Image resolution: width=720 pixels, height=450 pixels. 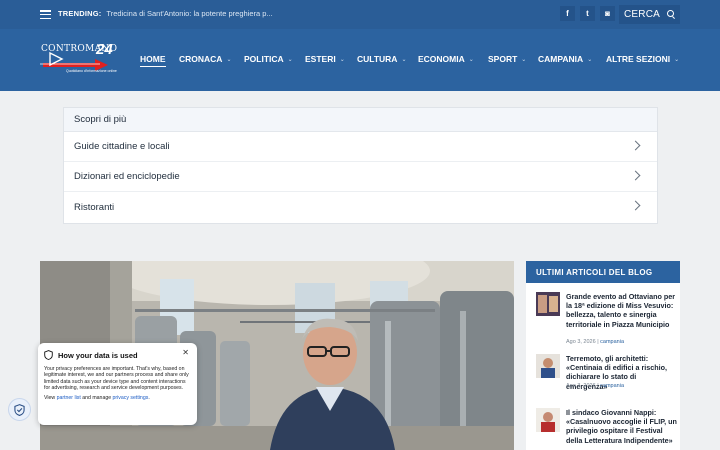 I want to click on facebook-icon: f, so click(x=567, y=13).